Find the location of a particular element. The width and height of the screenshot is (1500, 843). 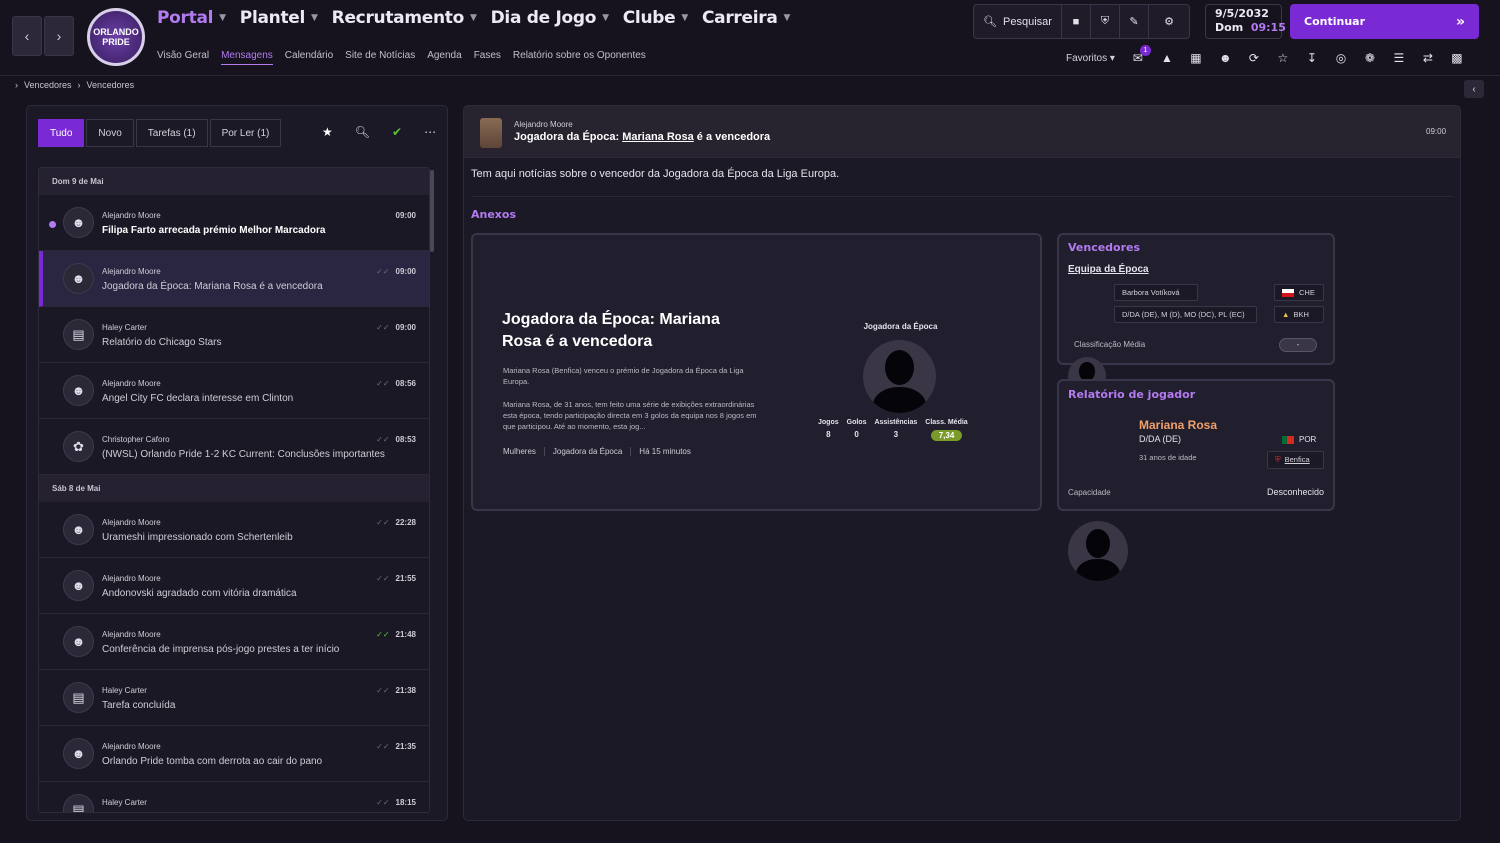

filter-novo: Novo is located at coordinates (110, 133).